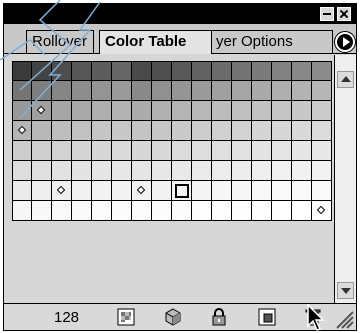  What do you see at coordinates (126, 317) in the screenshot?
I see `web-snap-icon` at bounding box center [126, 317].